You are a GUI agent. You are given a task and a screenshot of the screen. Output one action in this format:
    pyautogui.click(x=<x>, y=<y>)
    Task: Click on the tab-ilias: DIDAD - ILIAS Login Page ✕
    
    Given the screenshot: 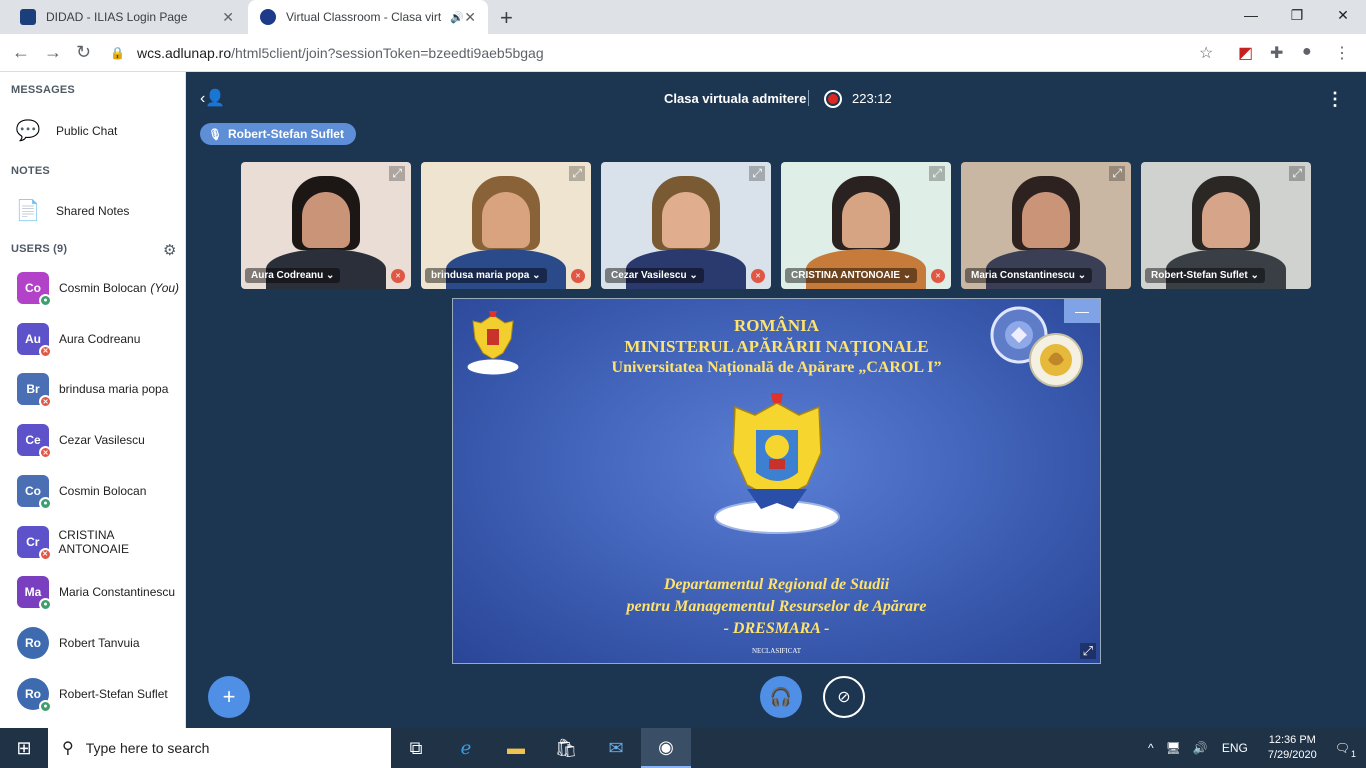 What is the action you would take?
    pyautogui.click(x=127, y=17)
    